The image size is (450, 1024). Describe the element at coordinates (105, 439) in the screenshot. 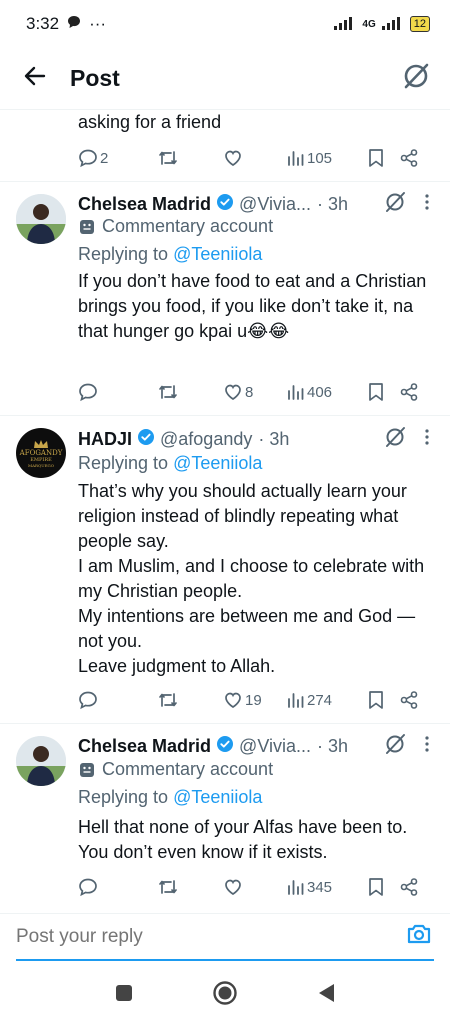

I see `author-name: HADJI` at that location.